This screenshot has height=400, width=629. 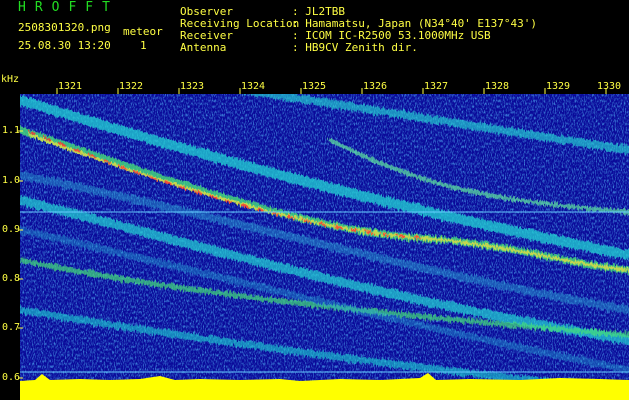 What do you see at coordinates (64, 27) in the screenshot?
I see `filename: 2508301320.png` at bounding box center [64, 27].